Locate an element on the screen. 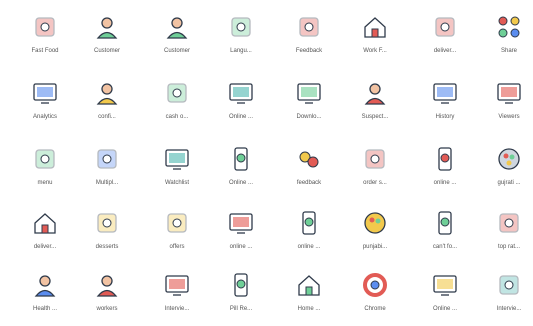  menu-icon is located at coordinates (45, 159).